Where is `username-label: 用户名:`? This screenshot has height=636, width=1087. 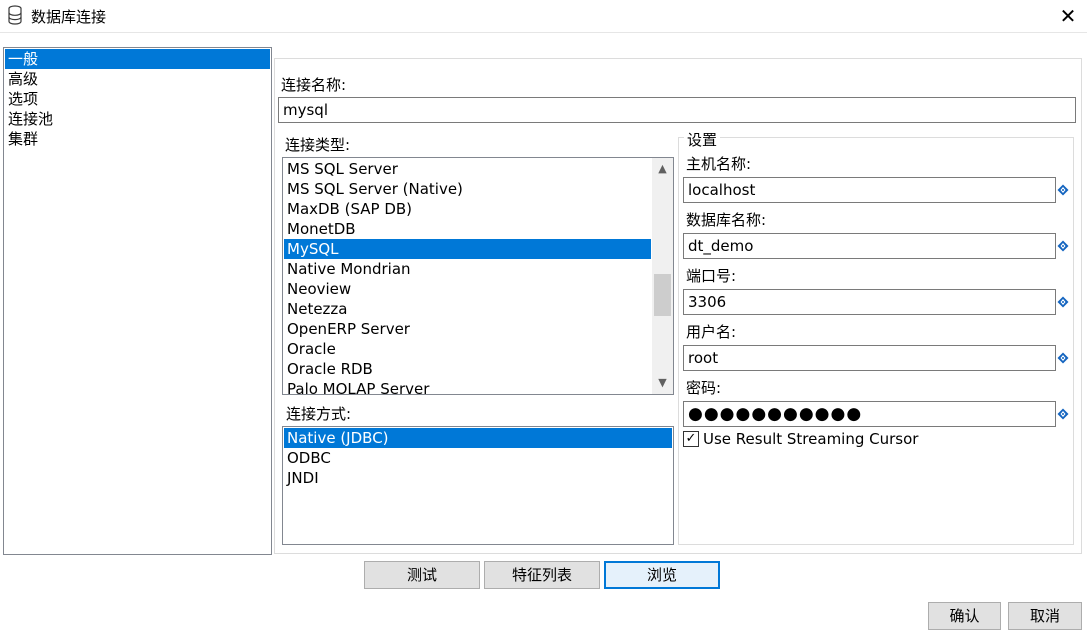
username-label: 用户名: is located at coordinates (711, 332).